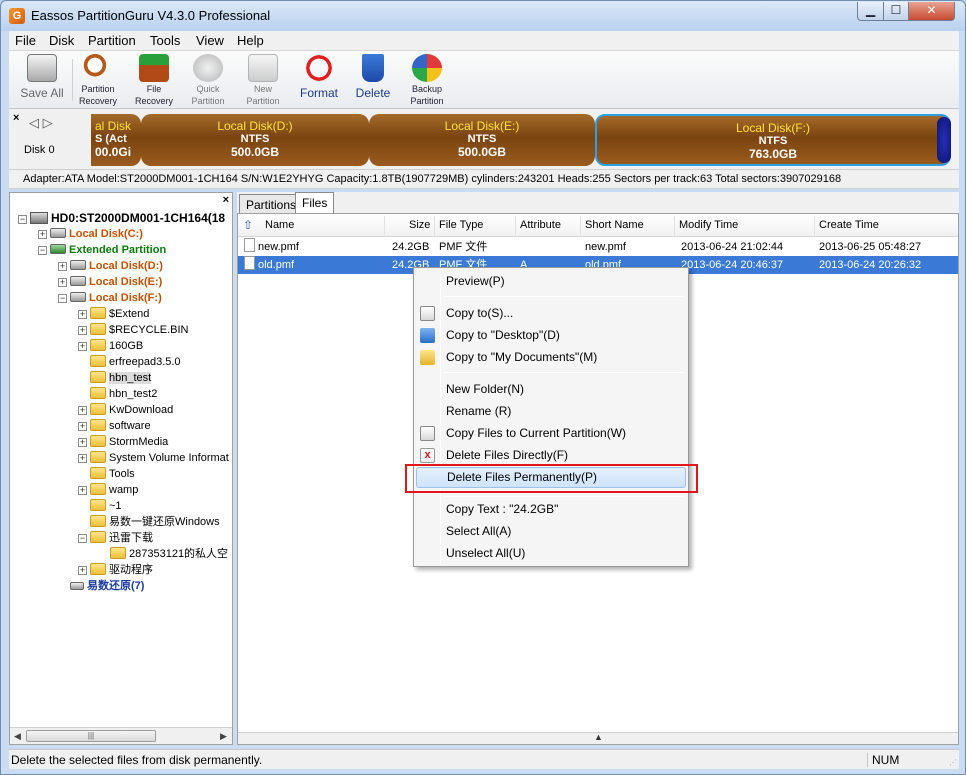 The image size is (966, 775). Describe the element at coordinates (271, 204) in the screenshot. I see `tab-partitions: Partitions` at that location.